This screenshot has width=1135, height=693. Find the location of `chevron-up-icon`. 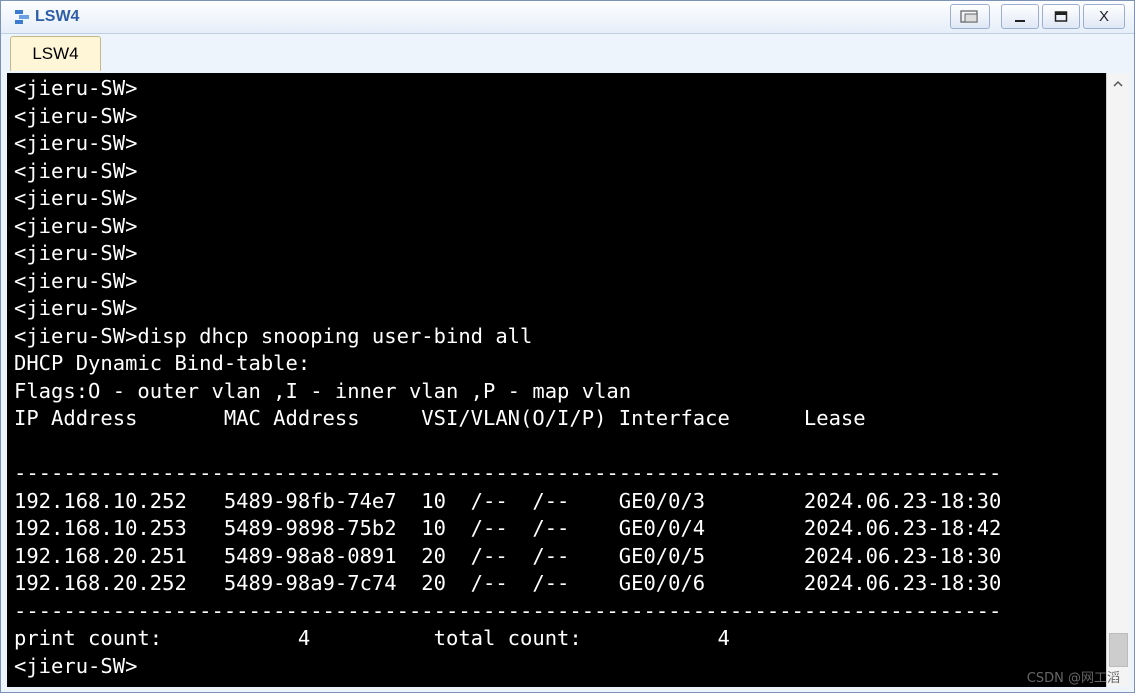

chevron-up-icon is located at coordinates (1118, 83).